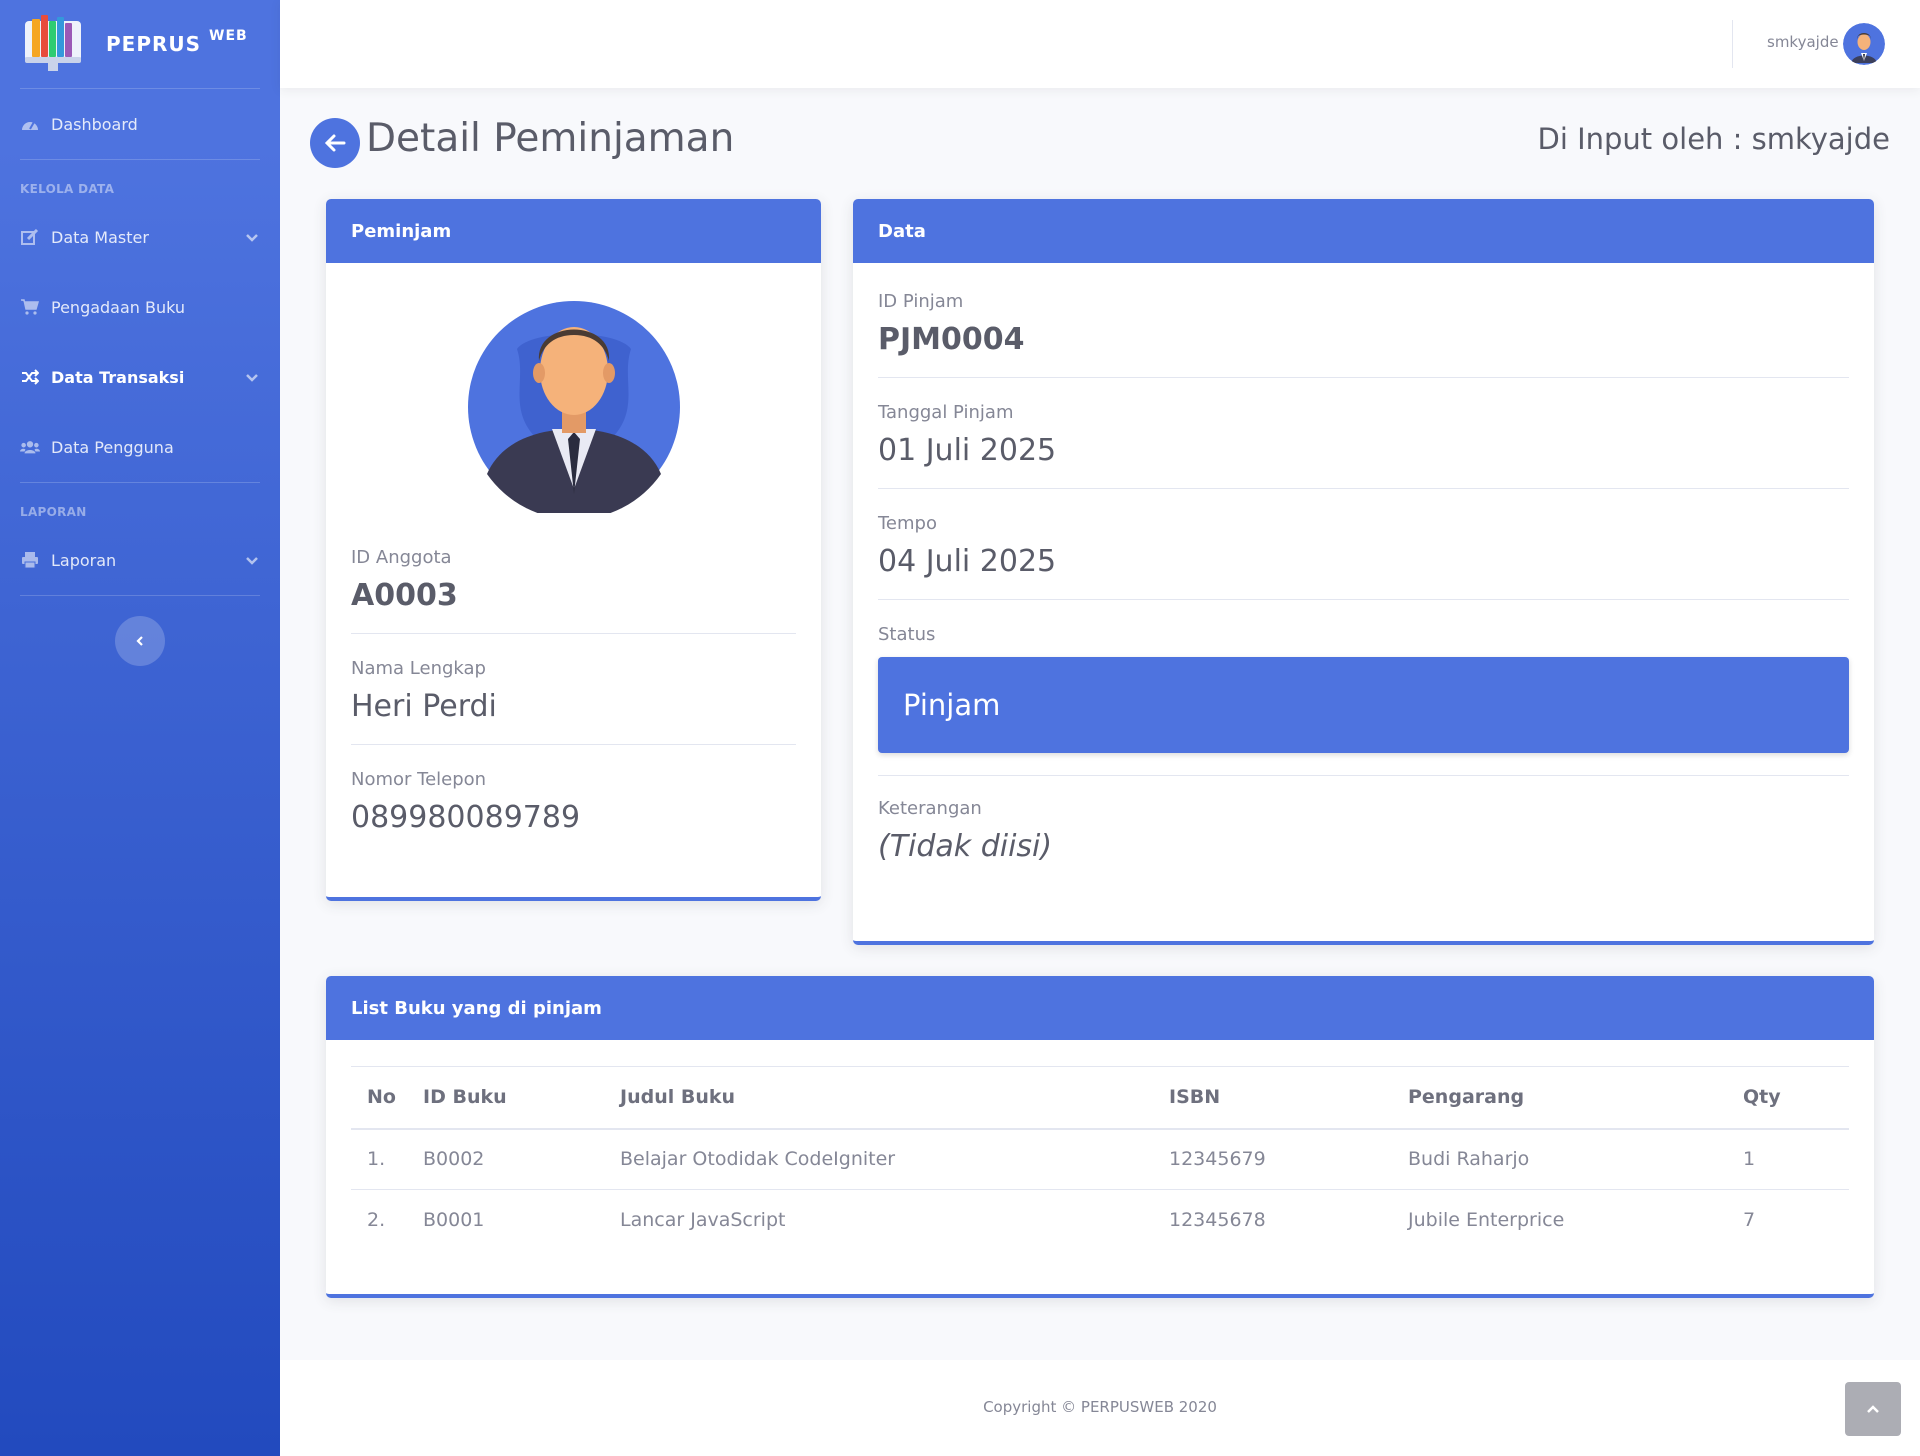 This screenshot has height=1456, width=1920. What do you see at coordinates (1559, 1159) in the screenshot?
I see `table-cell: Budi Raharjo` at bounding box center [1559, 1159].